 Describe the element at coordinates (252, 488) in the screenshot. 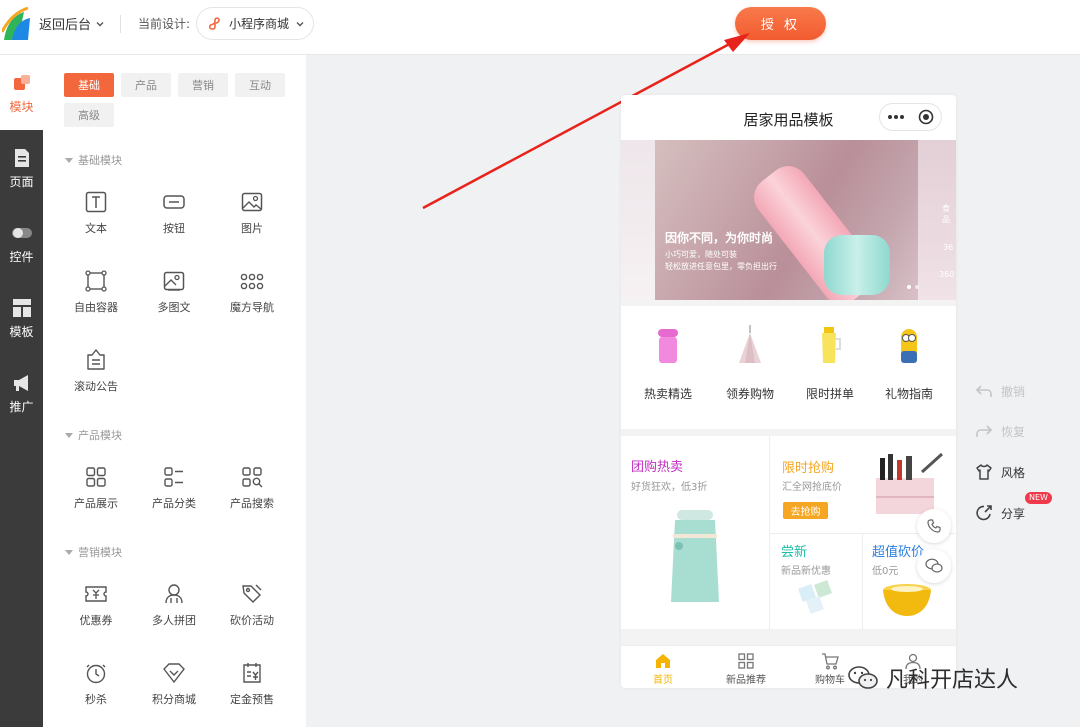

I see `module-product-search: 产品搜索` at that location.